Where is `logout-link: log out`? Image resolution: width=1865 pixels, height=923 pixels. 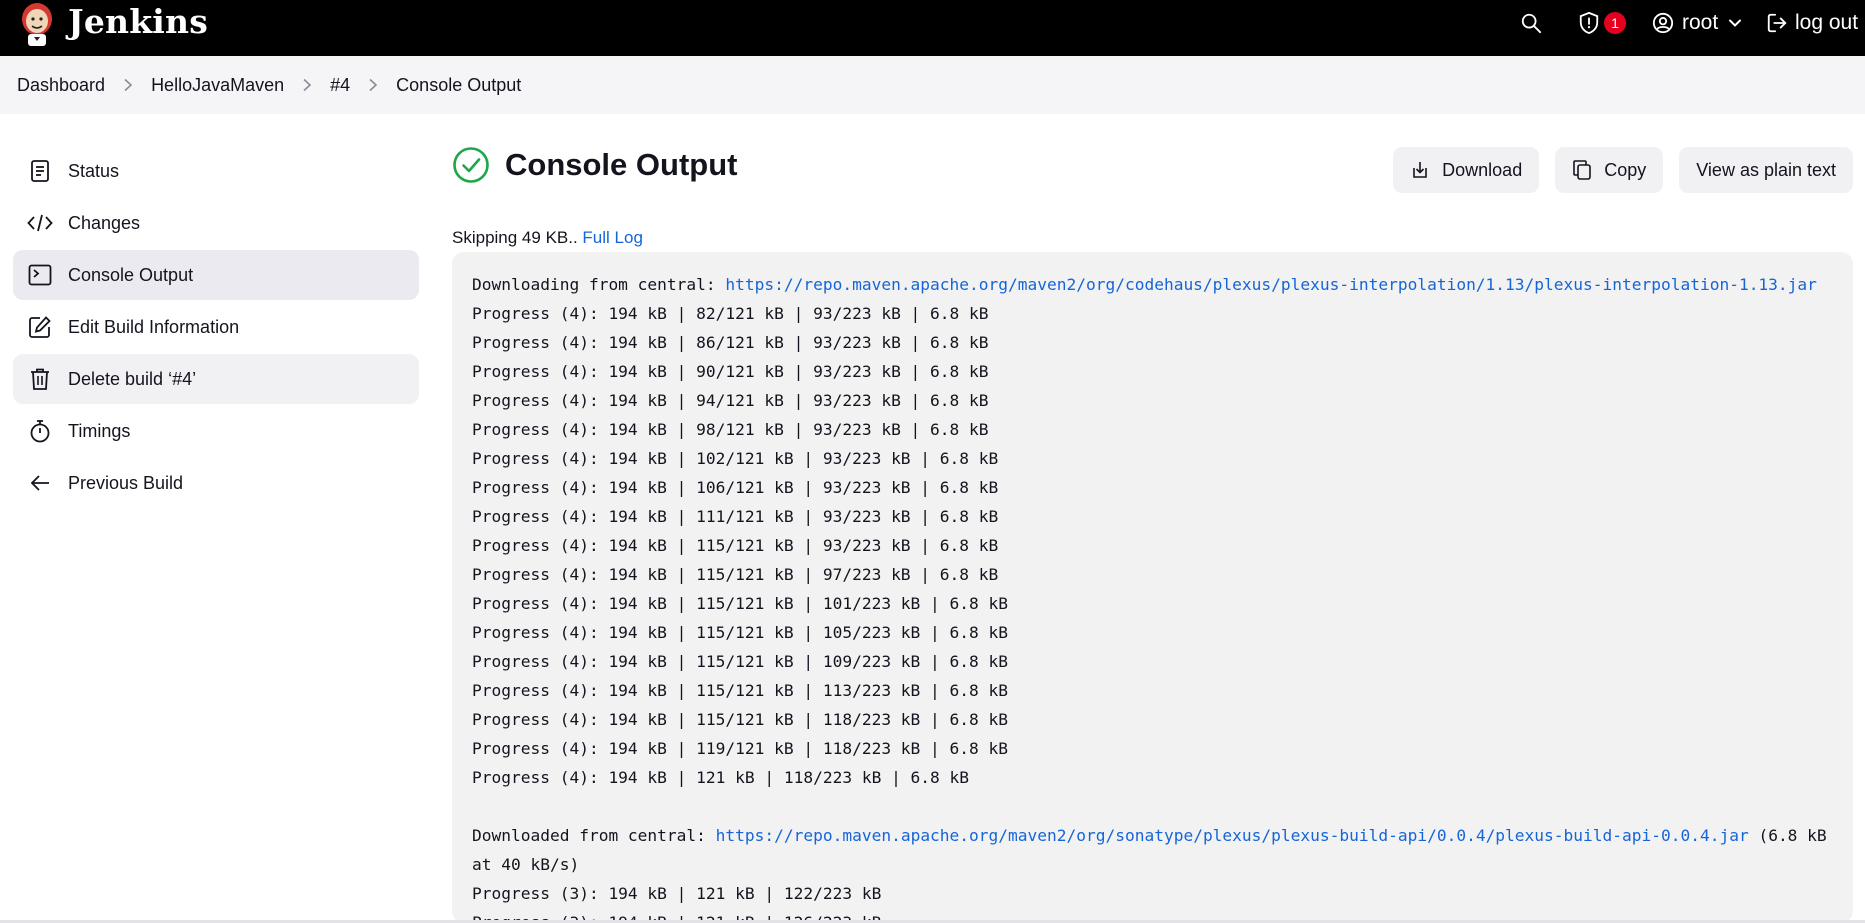 logout-link: log out is located at coordinates (1812, 23).